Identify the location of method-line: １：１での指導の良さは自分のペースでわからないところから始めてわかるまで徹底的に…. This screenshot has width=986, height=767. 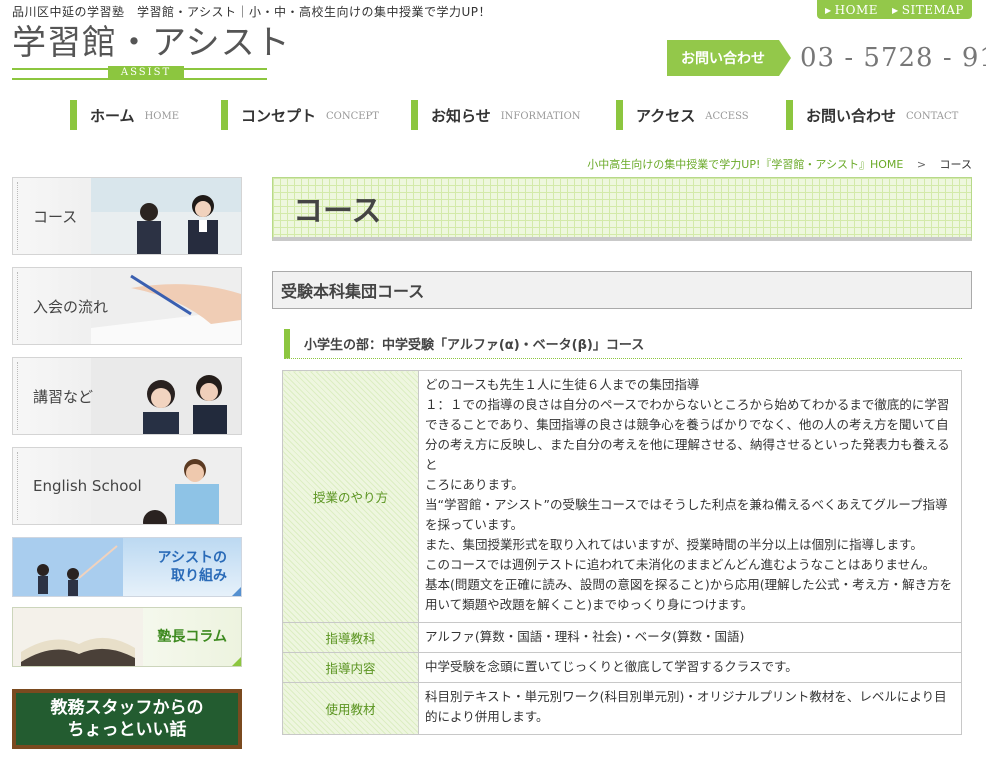
(687, 434).